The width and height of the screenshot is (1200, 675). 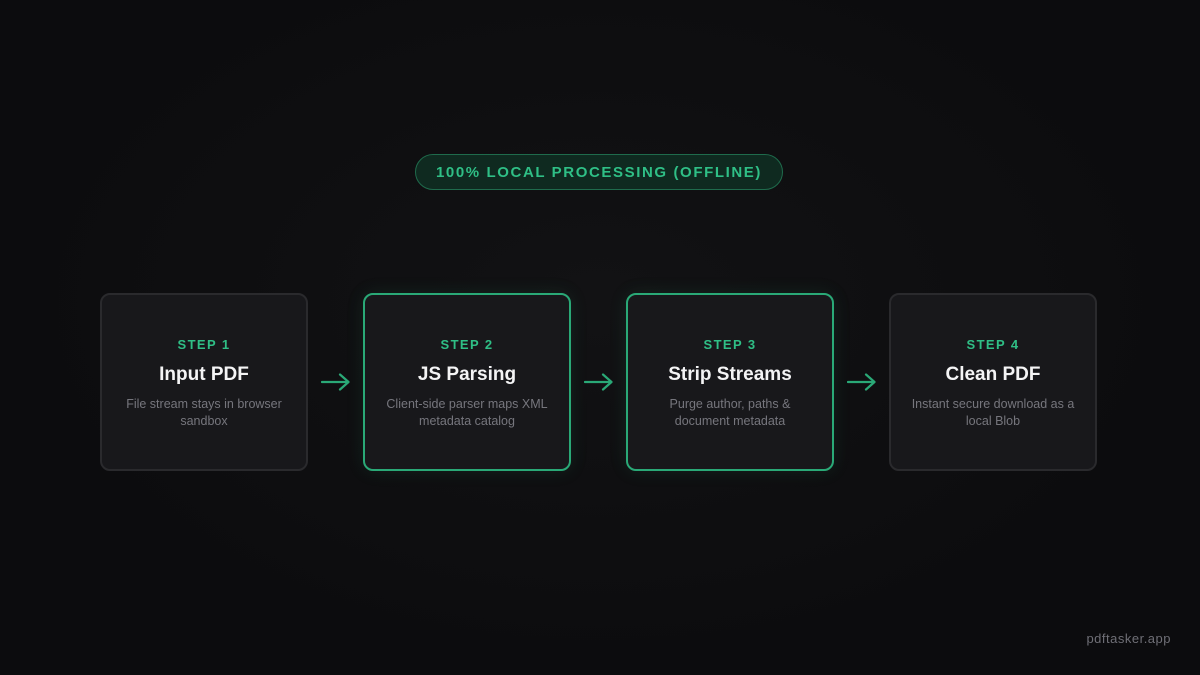 I want to click on badge-label: 100% LOCAL PROCESSING (OFFLINE), so click(x=599, y=172).